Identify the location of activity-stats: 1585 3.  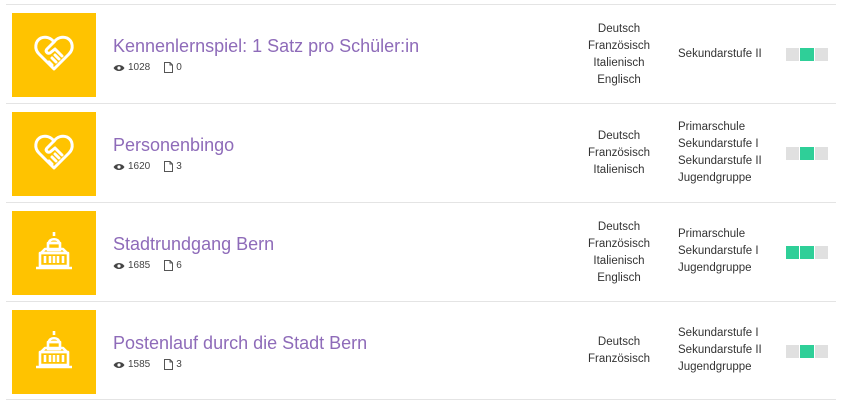
(147, 364).